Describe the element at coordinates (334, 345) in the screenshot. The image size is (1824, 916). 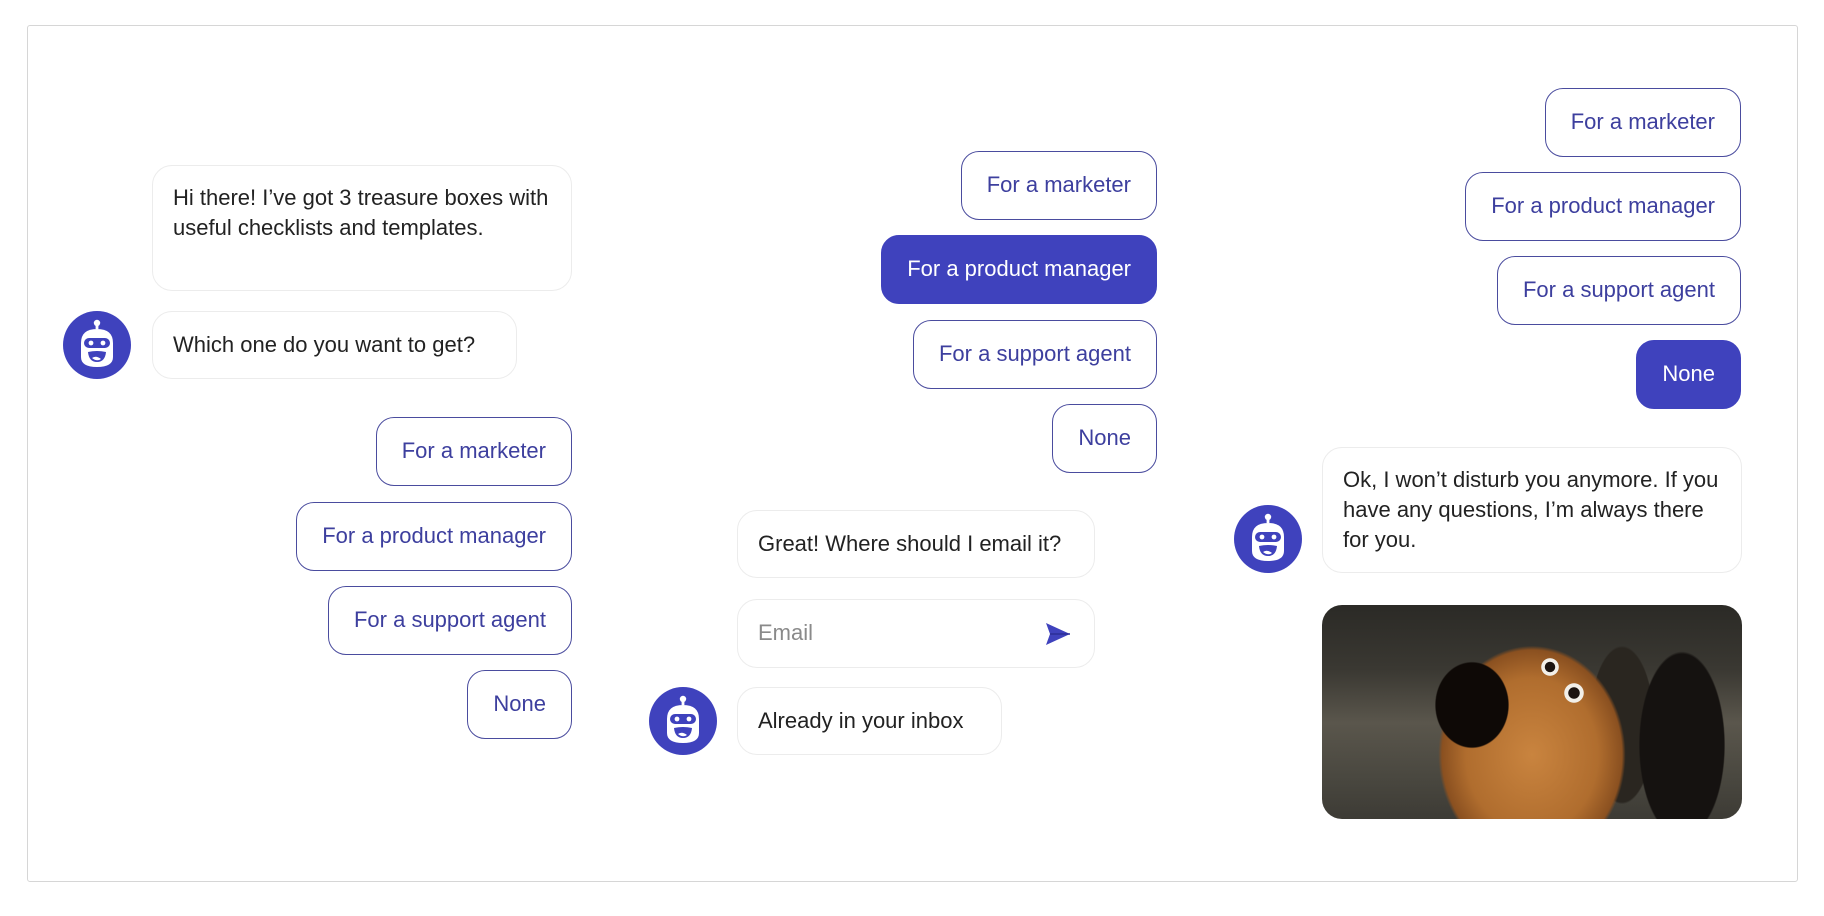
I see `bot-message: Which one do you want to get?` at that location.